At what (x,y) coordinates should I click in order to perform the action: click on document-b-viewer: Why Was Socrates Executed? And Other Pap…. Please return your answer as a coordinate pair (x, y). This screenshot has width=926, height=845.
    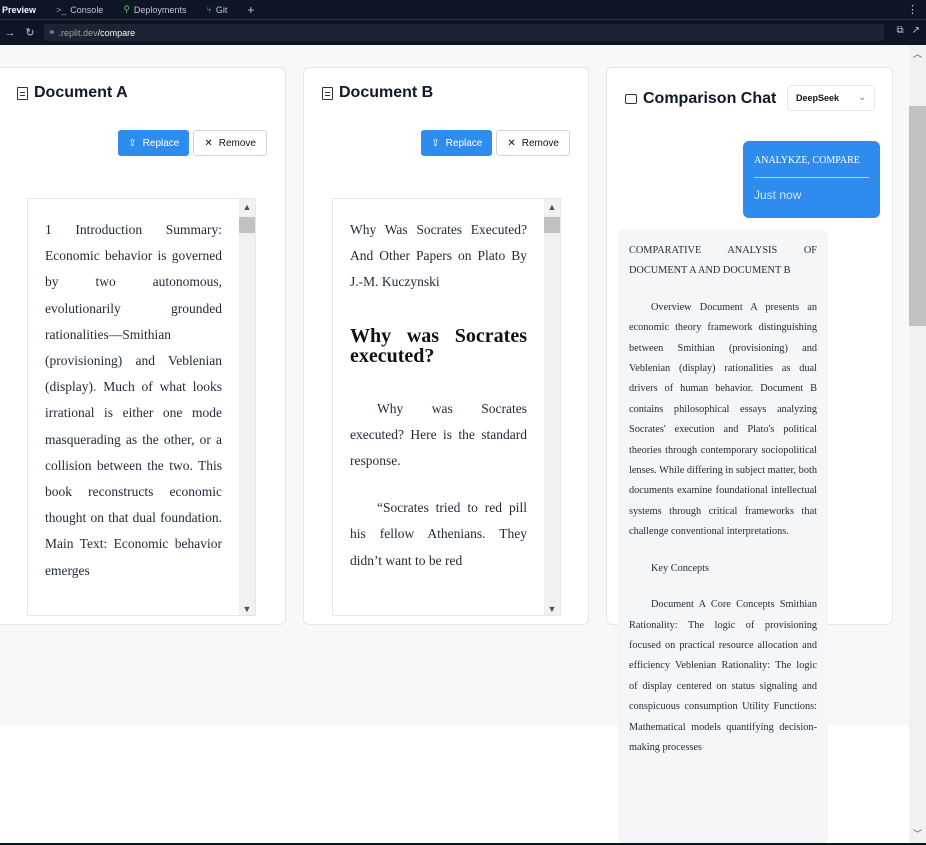
    Looking at the image, I should click on (446, 407).